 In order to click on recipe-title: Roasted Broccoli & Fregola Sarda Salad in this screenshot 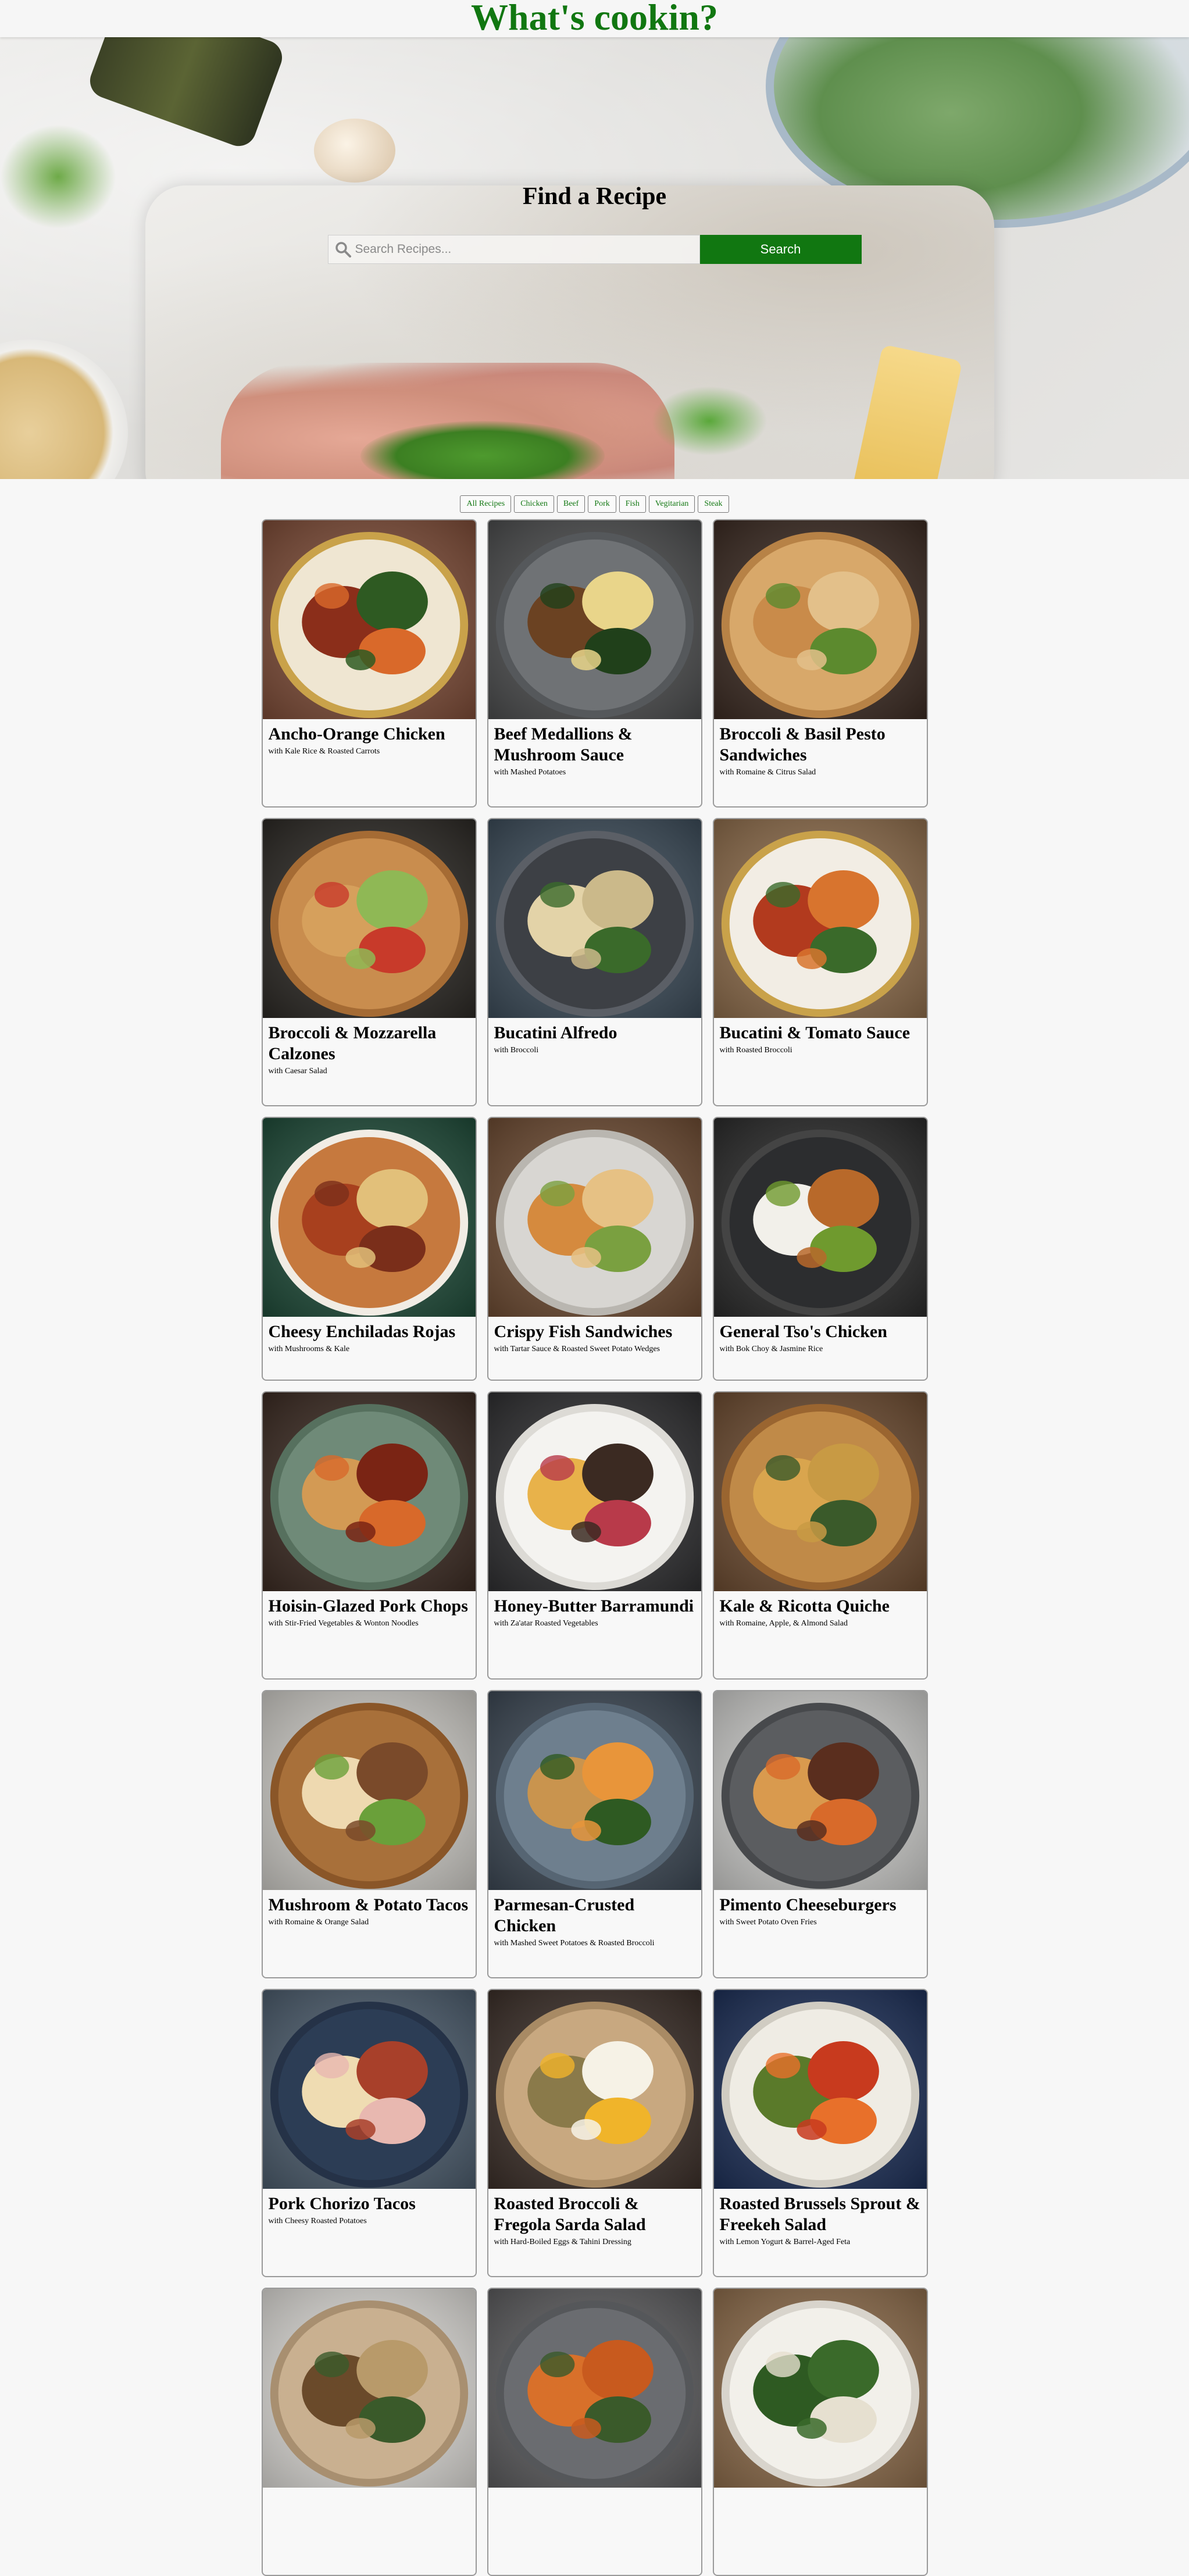, I will do `click(594, 2214)`.